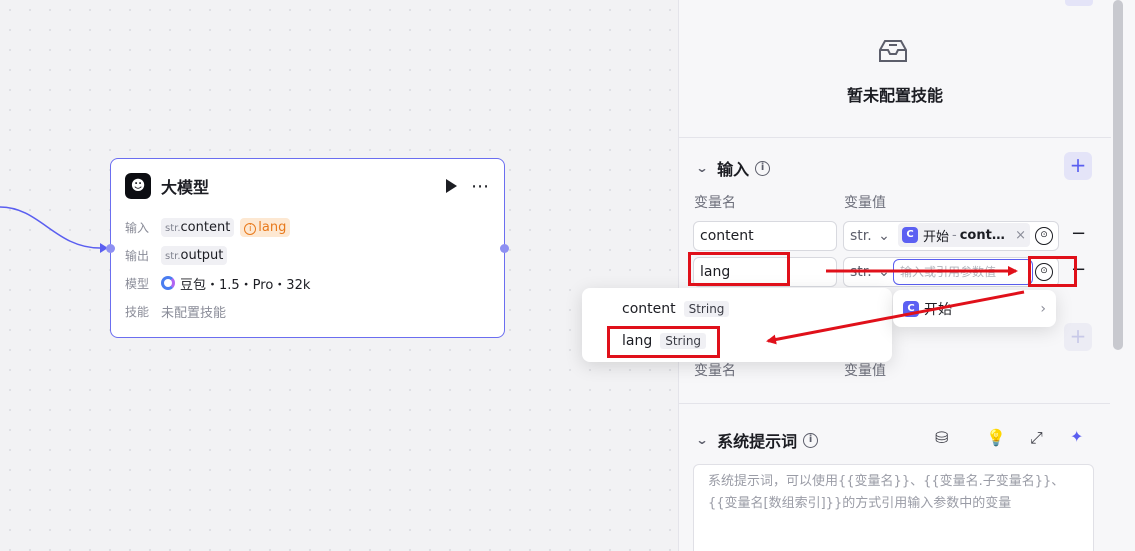  What do you see at coordinates (1036, 438) in the screenshot?
I see `expand-icon: ⤢` at bounding box center [1036, 438].